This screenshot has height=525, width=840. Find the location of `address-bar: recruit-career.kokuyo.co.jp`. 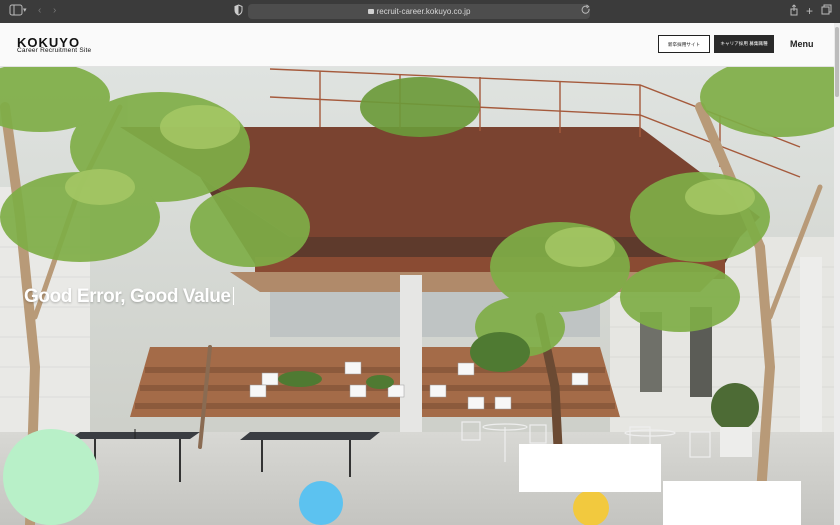

address-bar: recruit-career.kokuyo.co.jp is located at coordinates (419, 11).